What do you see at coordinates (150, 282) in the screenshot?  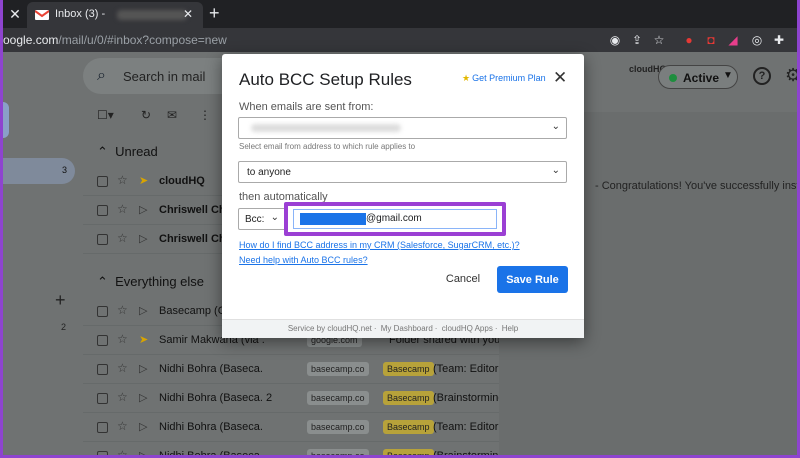 I see `section-everything-else: ⌃ Everything else` at bounding box center [150, 282].